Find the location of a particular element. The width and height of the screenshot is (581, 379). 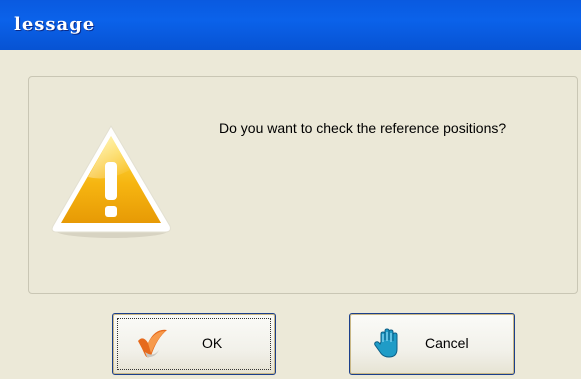

checkmark-icon is located at coordinates (152, 343).